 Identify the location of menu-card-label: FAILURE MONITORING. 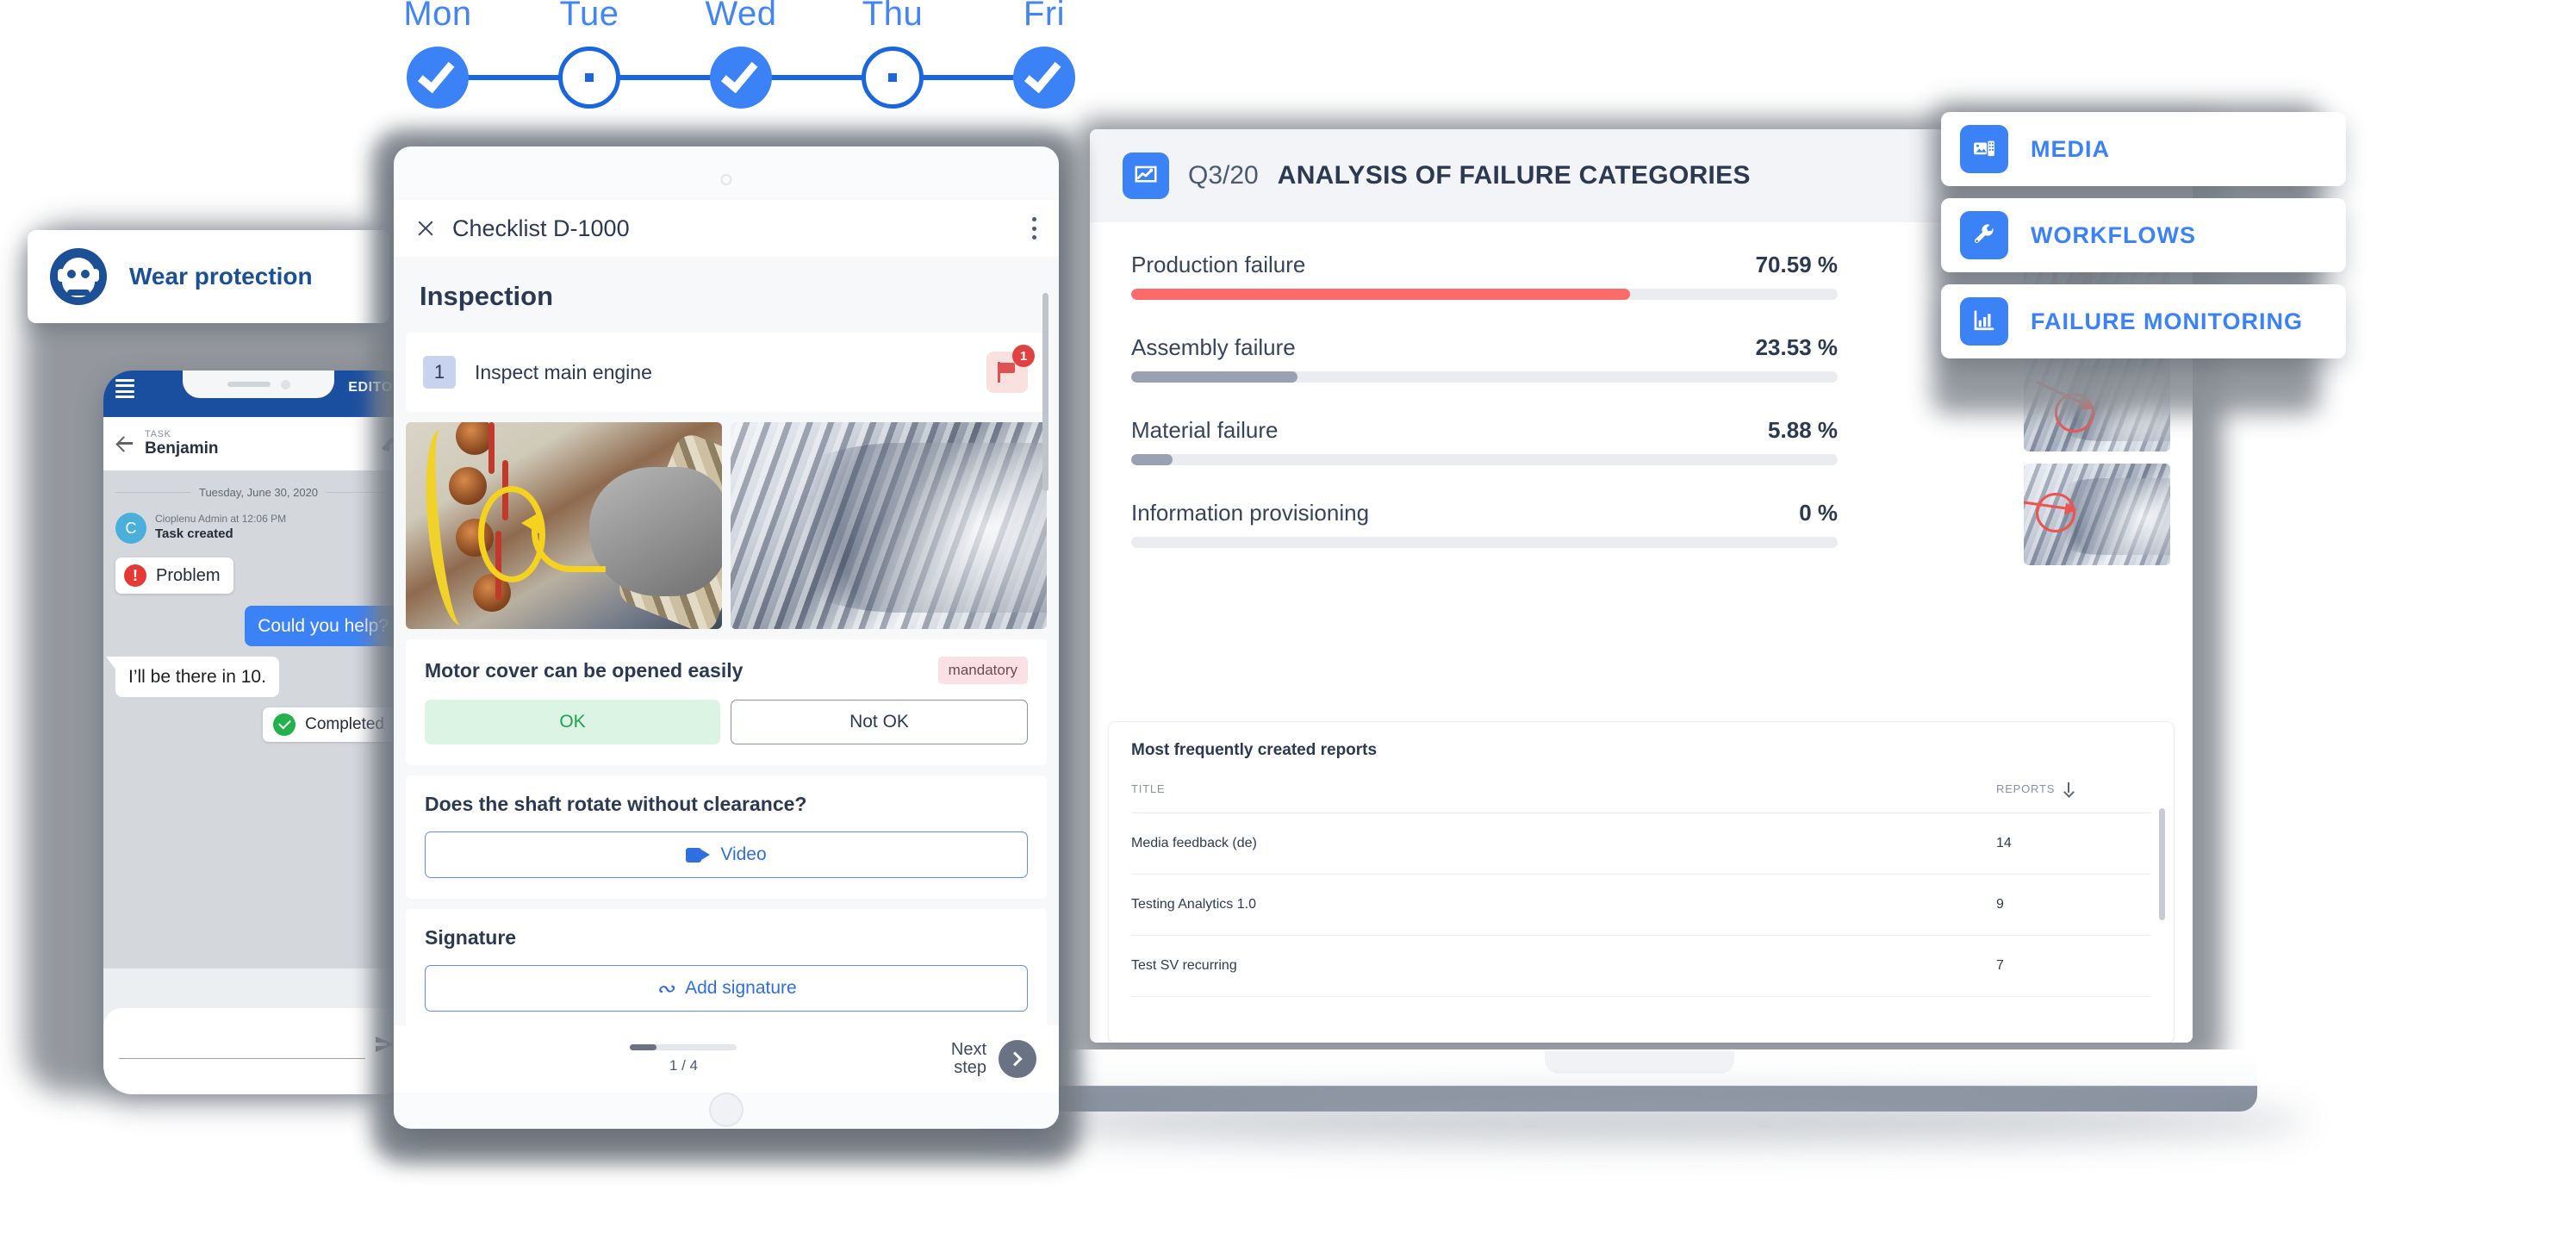
(2168, 321).